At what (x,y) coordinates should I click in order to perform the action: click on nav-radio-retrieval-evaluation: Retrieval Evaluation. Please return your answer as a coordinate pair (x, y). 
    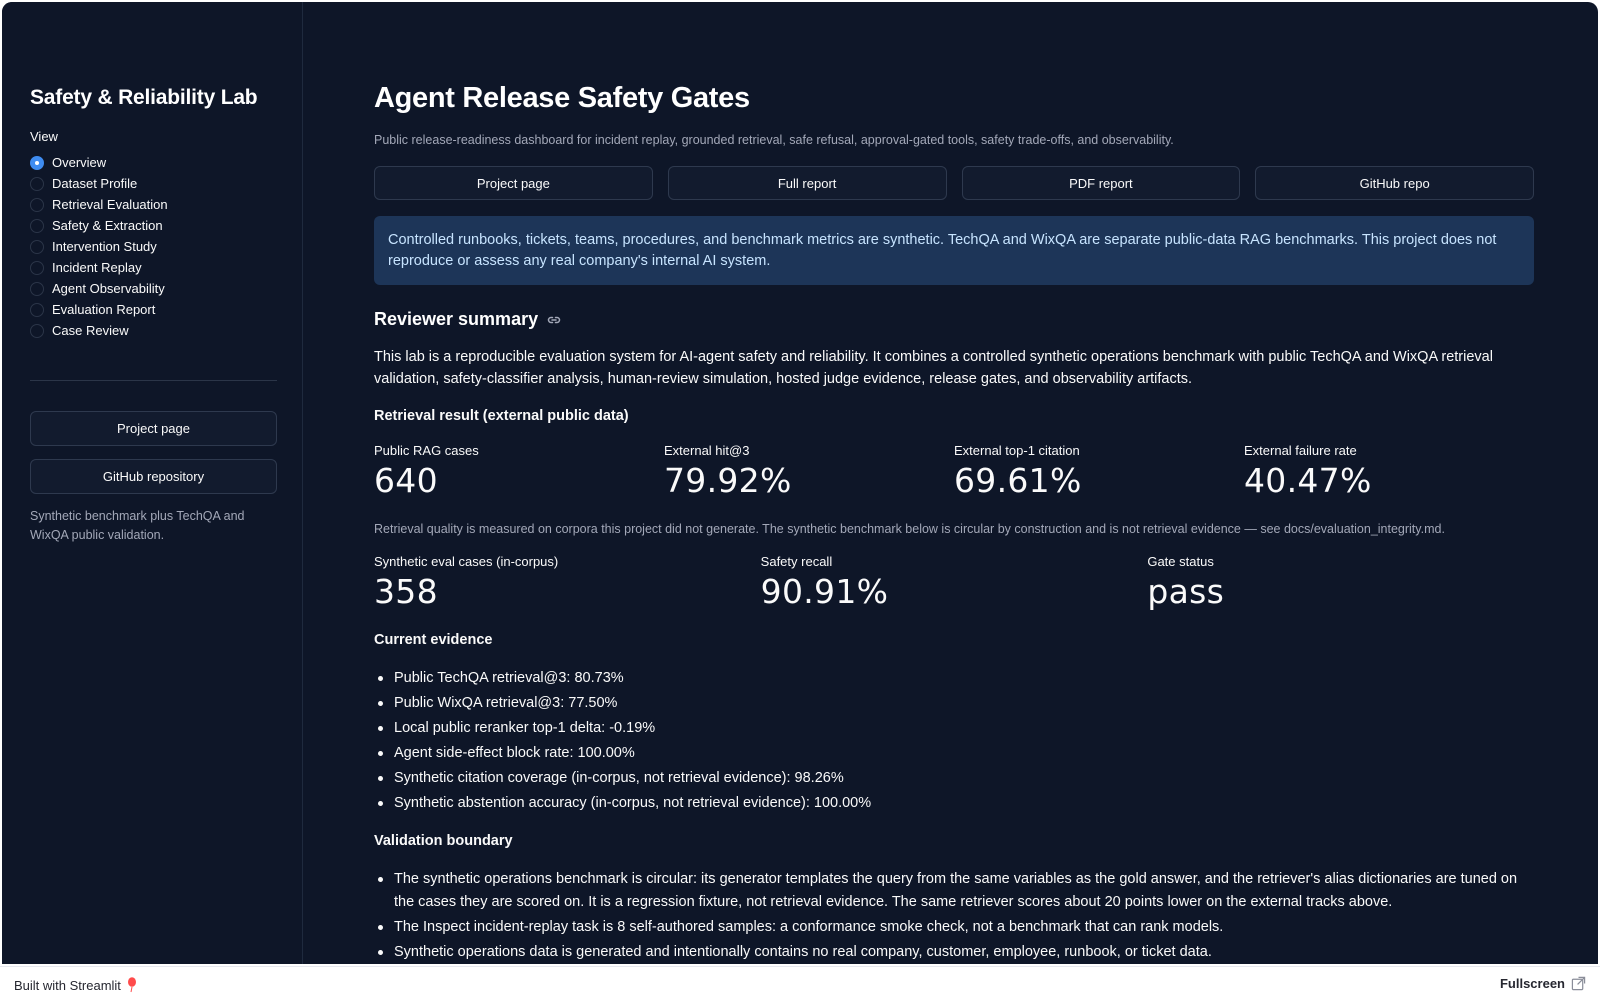
    Looking at the image, I should click on (99, 204).